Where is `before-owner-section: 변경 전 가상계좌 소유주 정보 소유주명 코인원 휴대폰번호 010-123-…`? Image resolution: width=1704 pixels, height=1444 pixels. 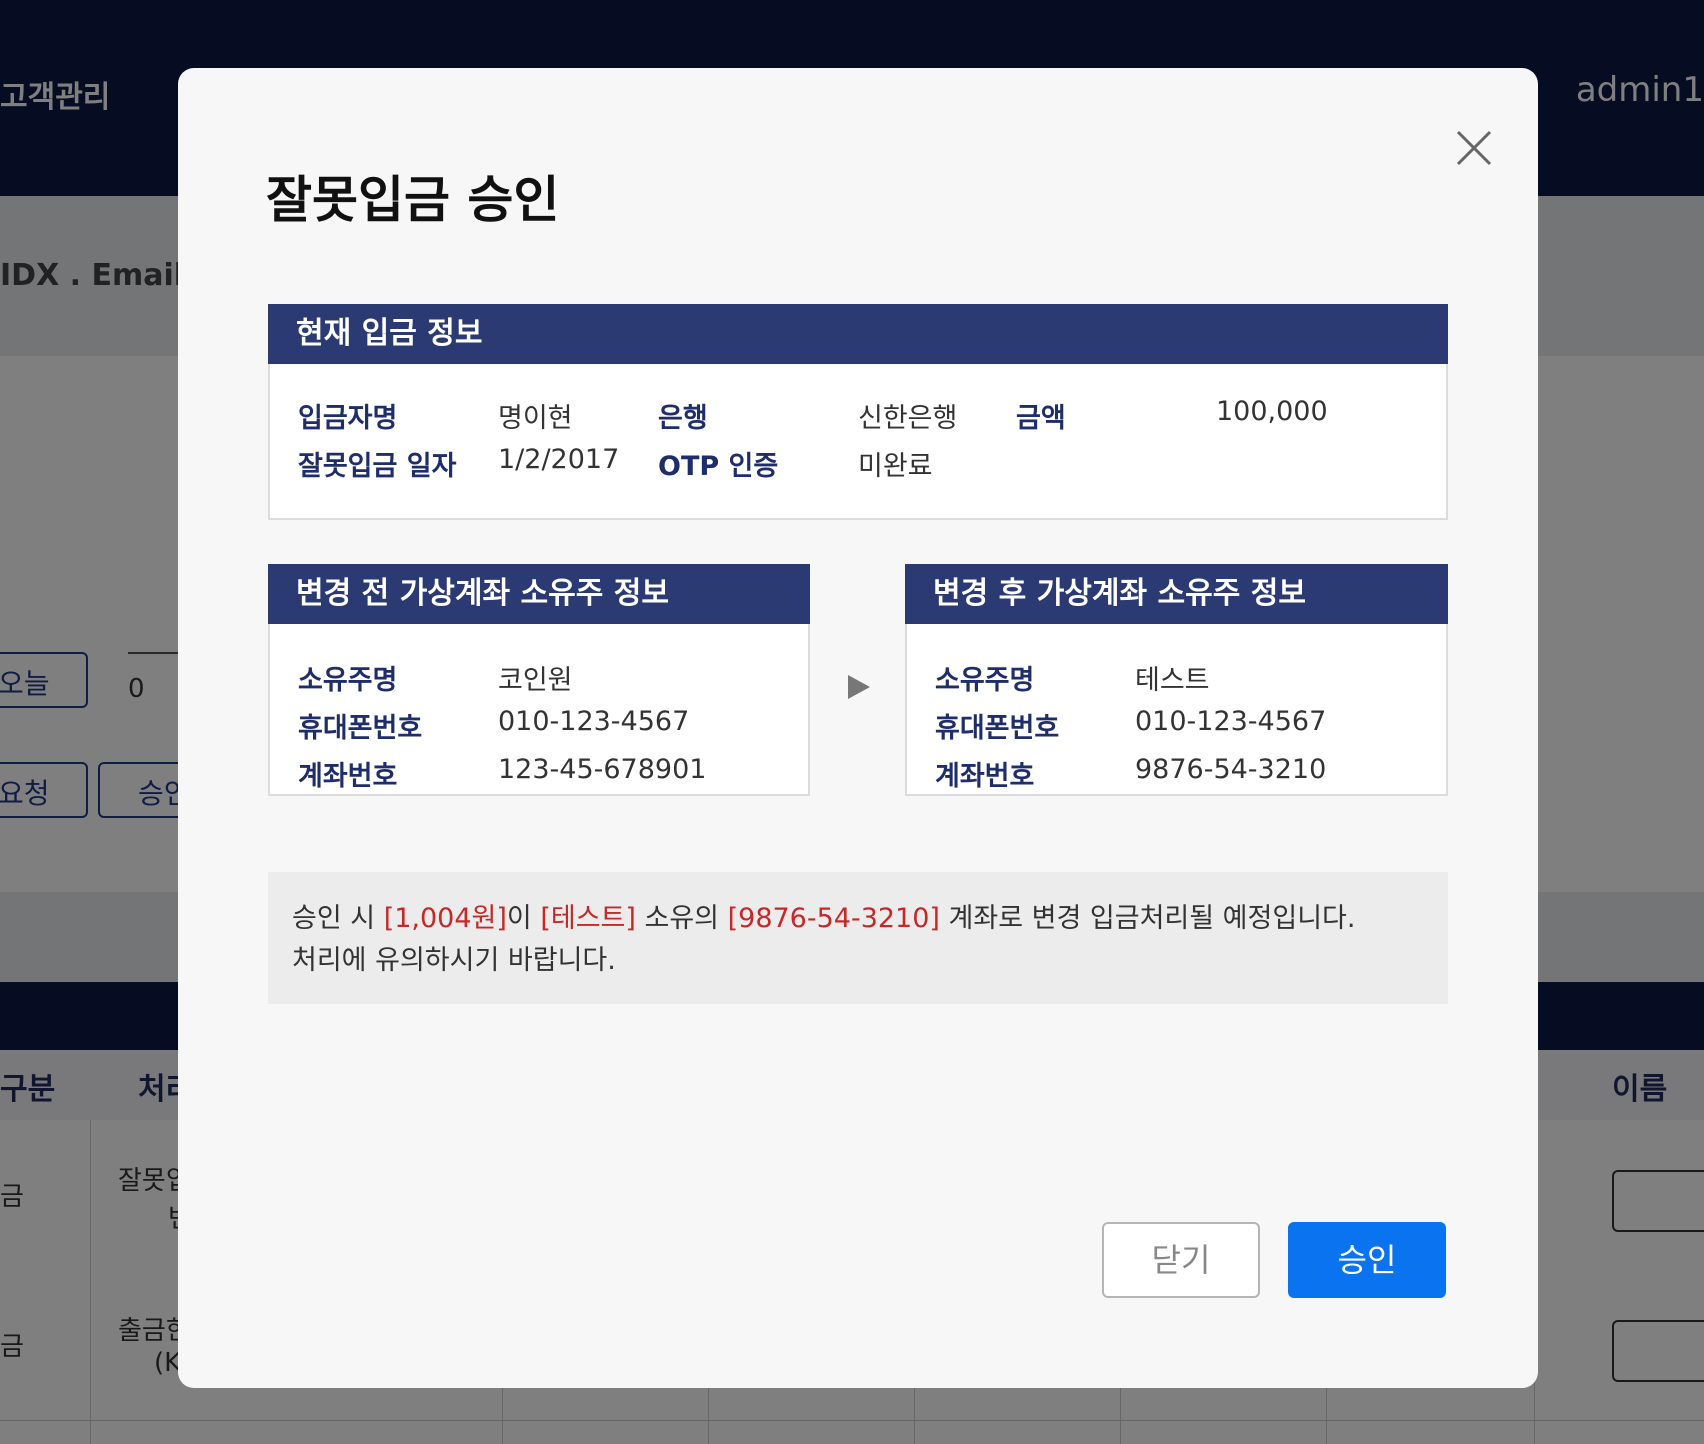
before-owner-section: 변경 전 가상계좌 소유주 정보 소유주명 코인원 휴대폰번호 010-123-… is located at coordinates (539, 680).